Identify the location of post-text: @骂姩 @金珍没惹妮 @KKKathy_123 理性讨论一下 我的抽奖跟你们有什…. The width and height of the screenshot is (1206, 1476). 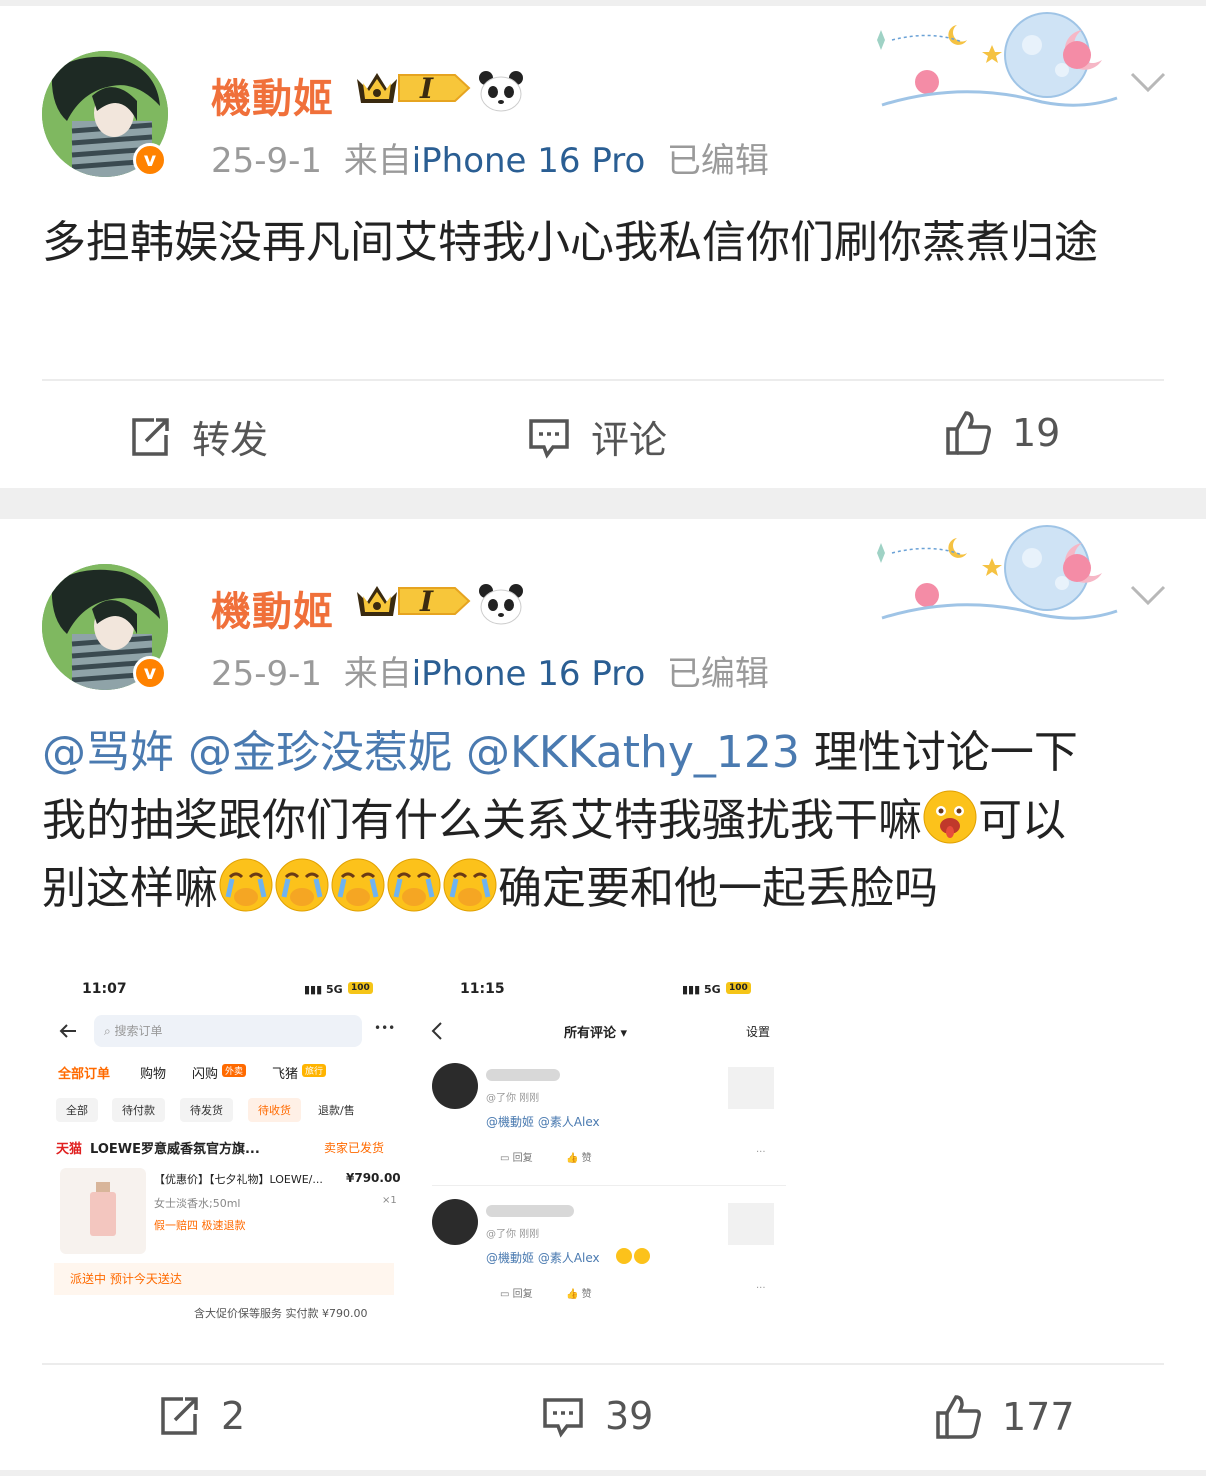
(604, 821).